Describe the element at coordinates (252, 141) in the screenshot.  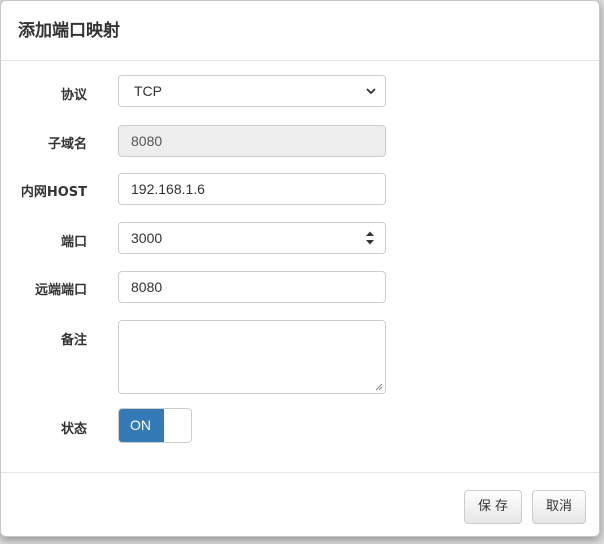
I see `subdomain-field: 8080` at that location.